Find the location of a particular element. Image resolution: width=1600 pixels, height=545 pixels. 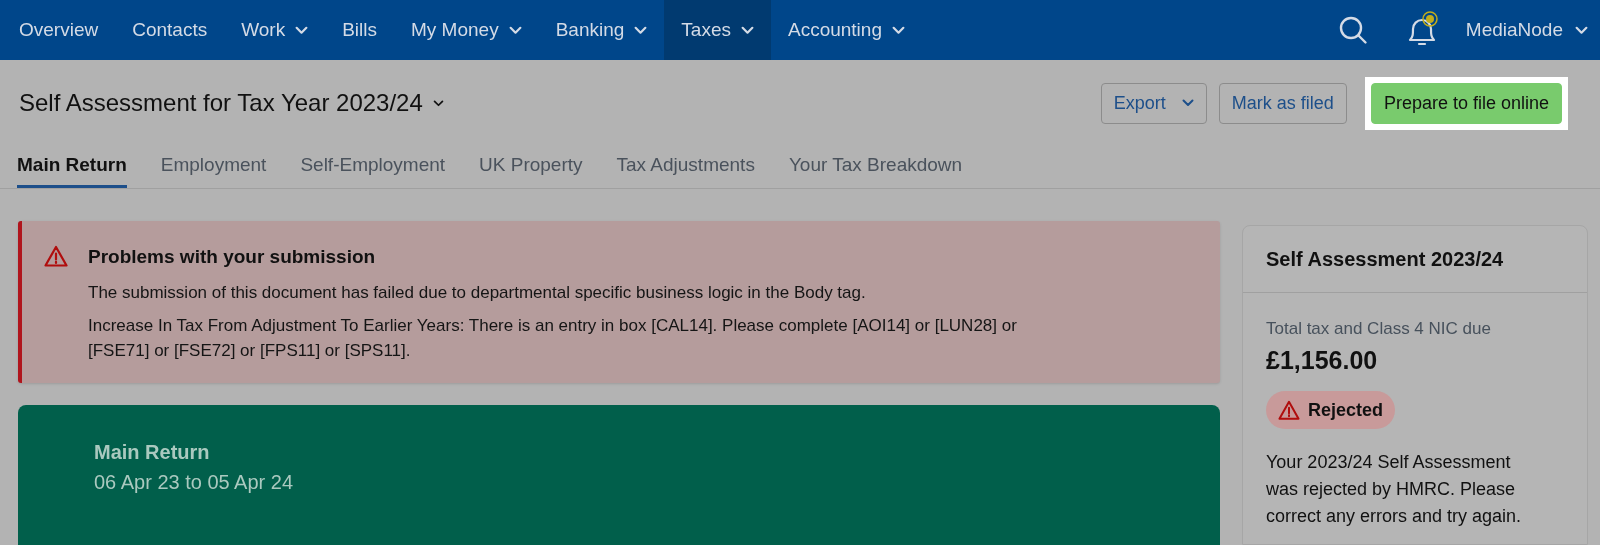

account-menu: MediaNode is located at coordinates (1526, 30).